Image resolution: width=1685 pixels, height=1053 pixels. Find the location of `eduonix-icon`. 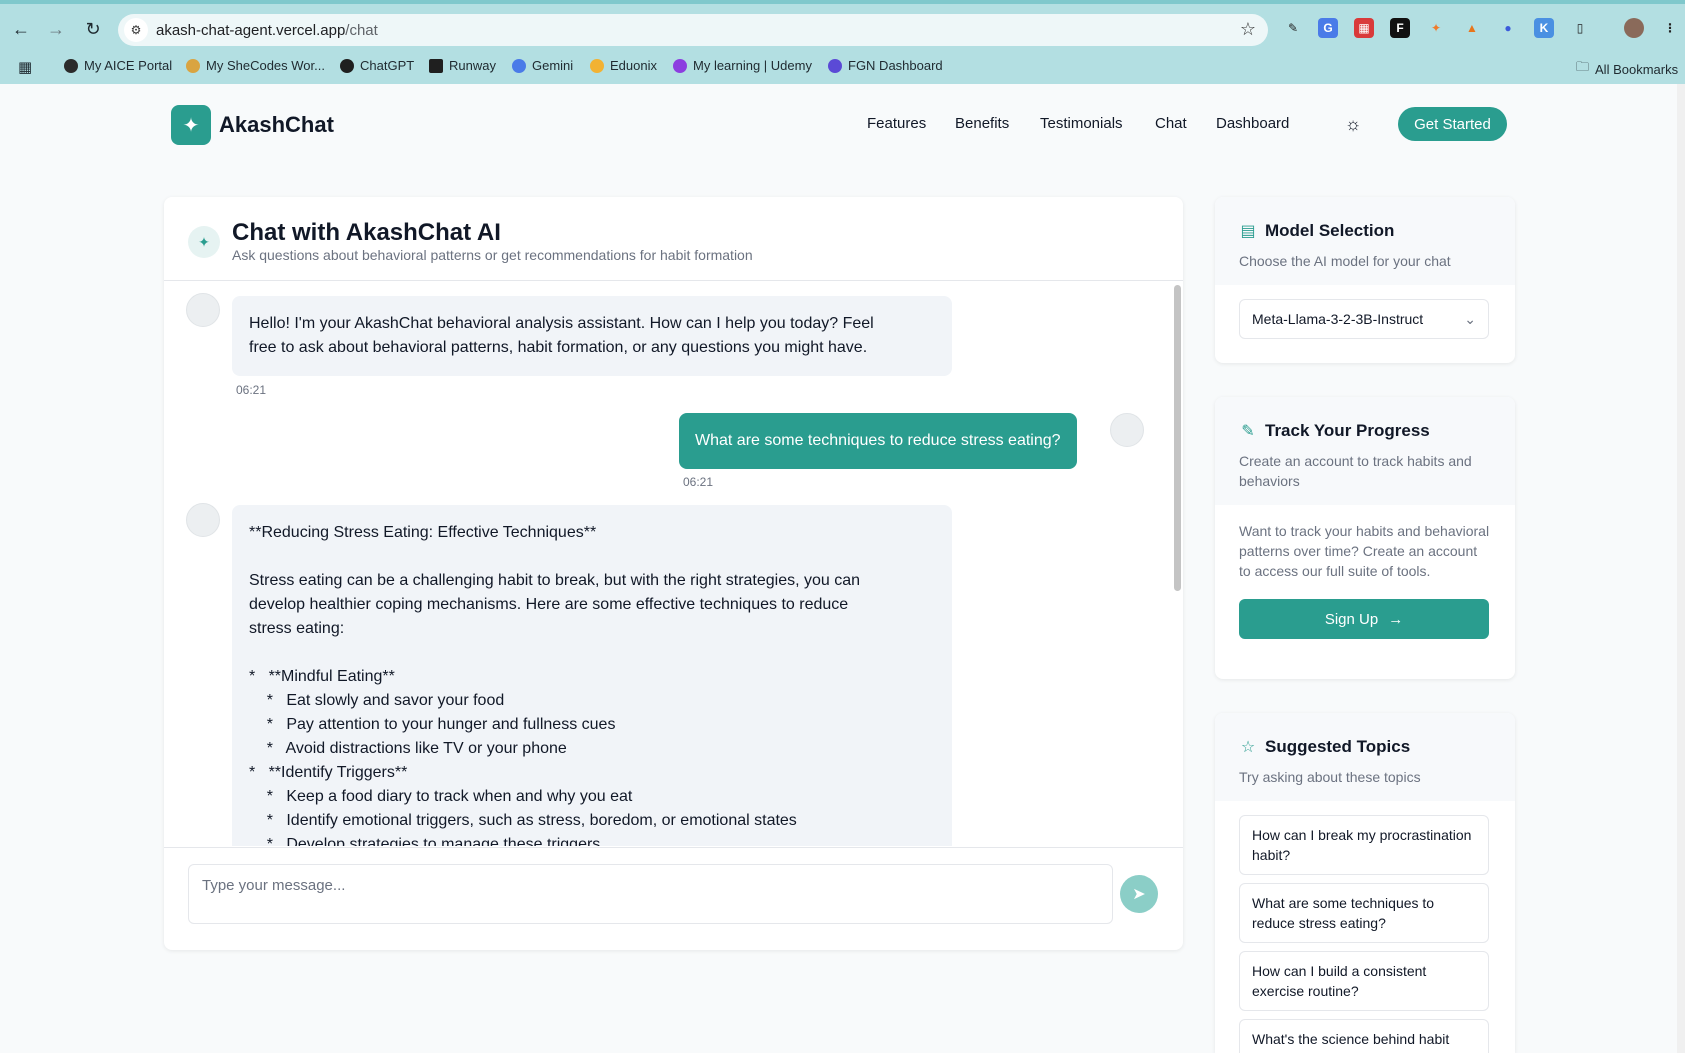

eduonix-icon is located at coordinates (597, 65).